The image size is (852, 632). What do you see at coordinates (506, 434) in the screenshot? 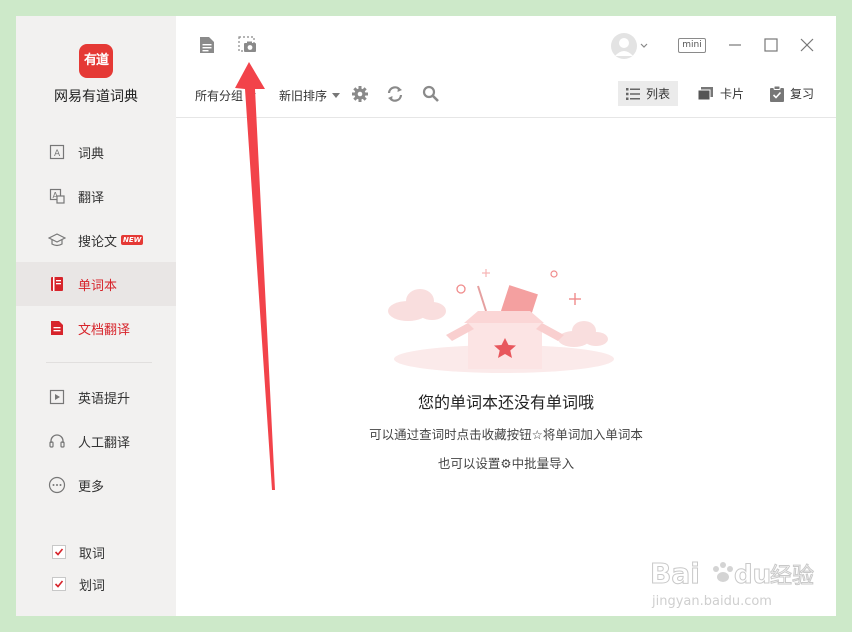
I see `empty-state-hint-favorite: 可以通过查词时点击收藏按钮☆将单词加入单词本` at bounding box center [506, 434].